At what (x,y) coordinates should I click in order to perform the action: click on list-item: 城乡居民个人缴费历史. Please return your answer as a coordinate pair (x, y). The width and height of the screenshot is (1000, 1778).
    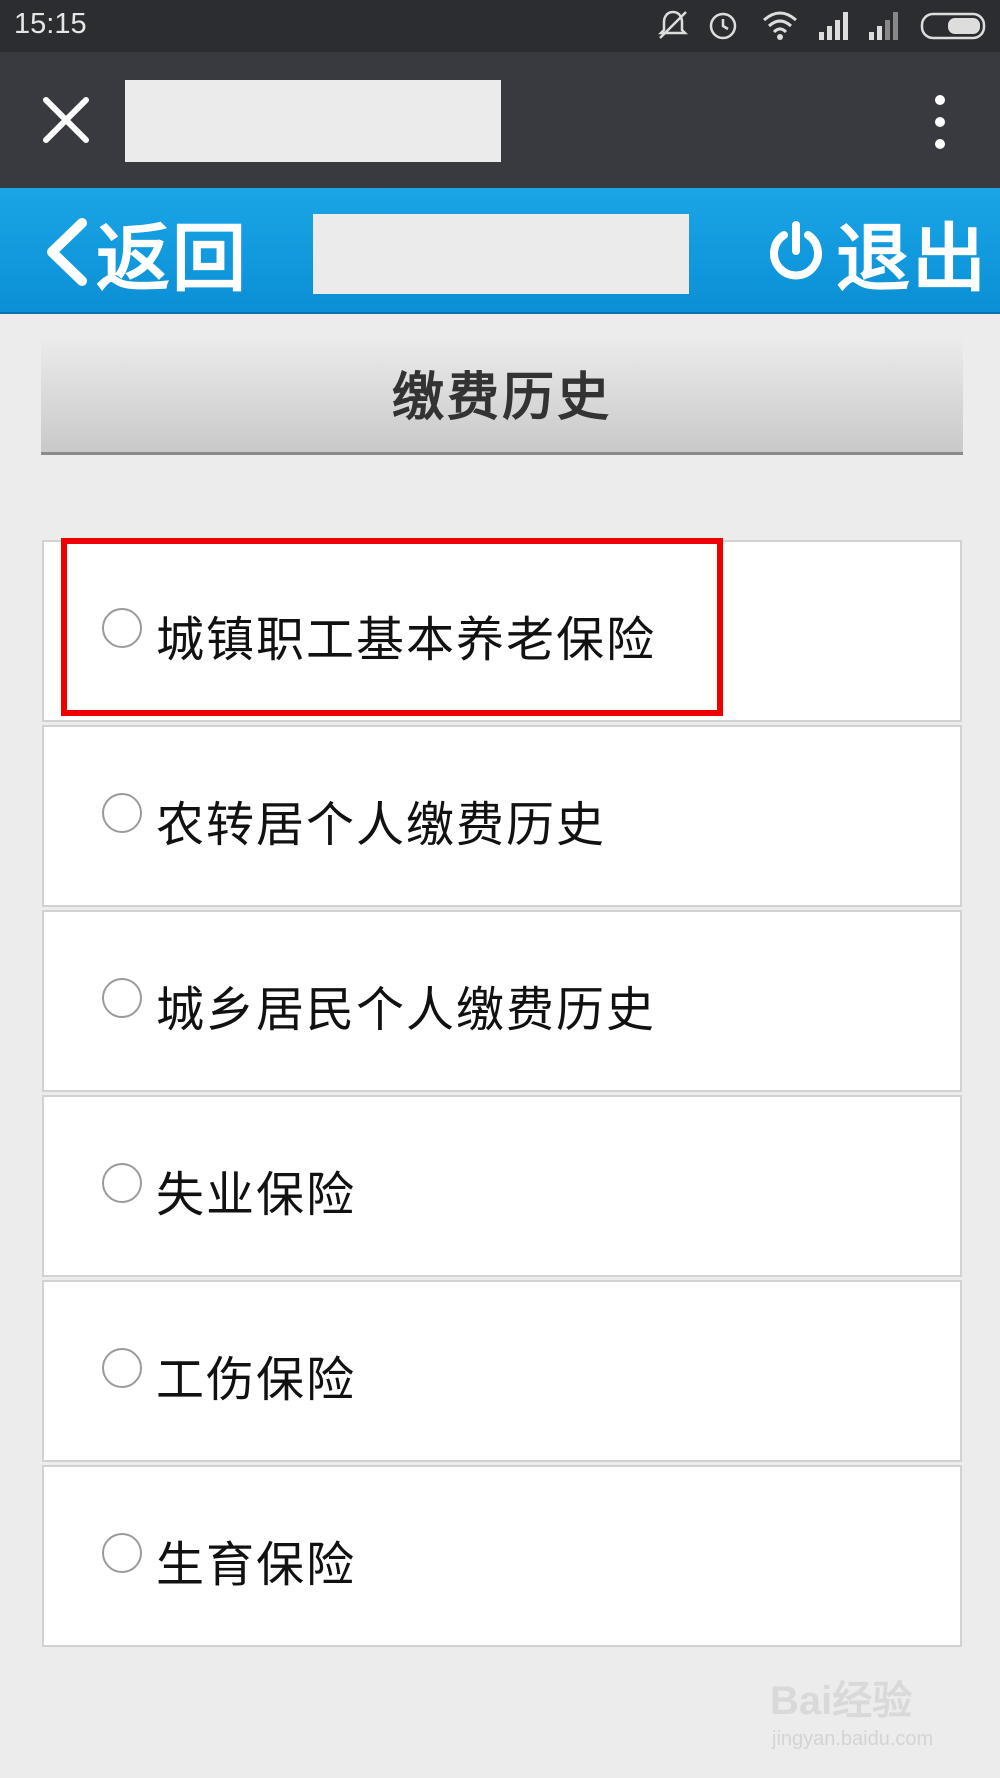
    Looking at the image, I should click on (502, 1001).